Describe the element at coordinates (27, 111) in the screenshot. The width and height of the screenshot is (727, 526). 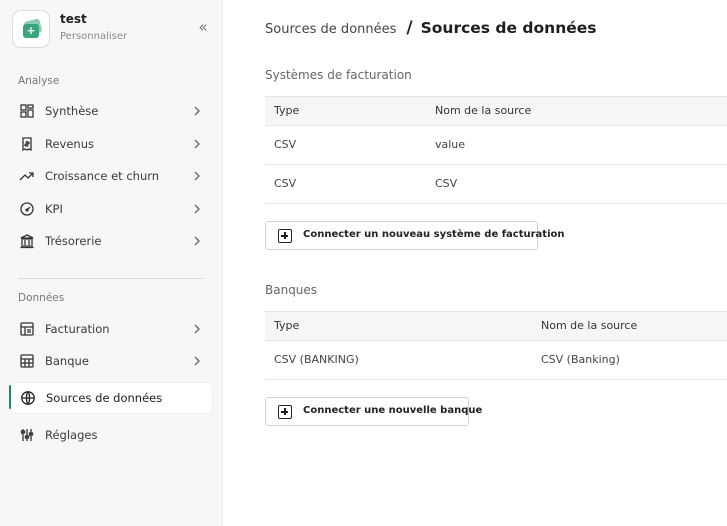
I see `grid-icon` at that location.